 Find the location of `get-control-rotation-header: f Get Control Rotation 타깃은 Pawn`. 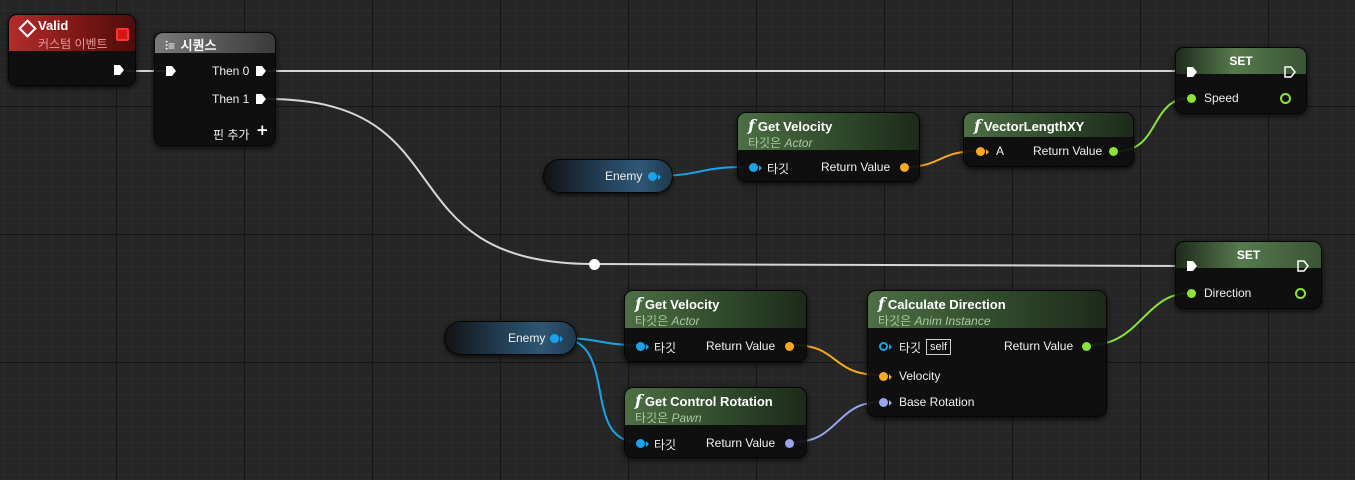

get-control-rotation-header: f Get Control Rotation 타깃은 Pawn is located at coordinates (715, 406).